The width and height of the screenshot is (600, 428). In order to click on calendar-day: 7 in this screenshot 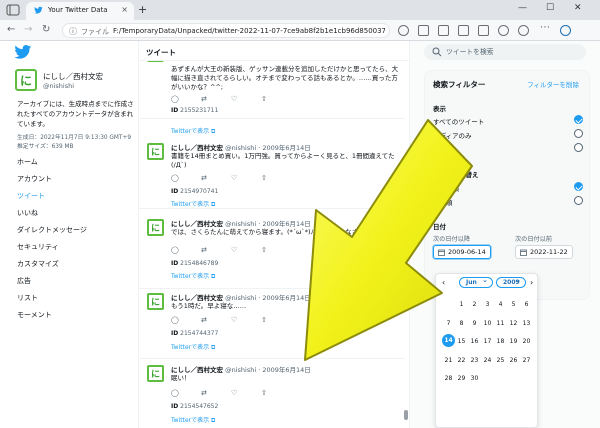, I will do `click(448, 323)`.